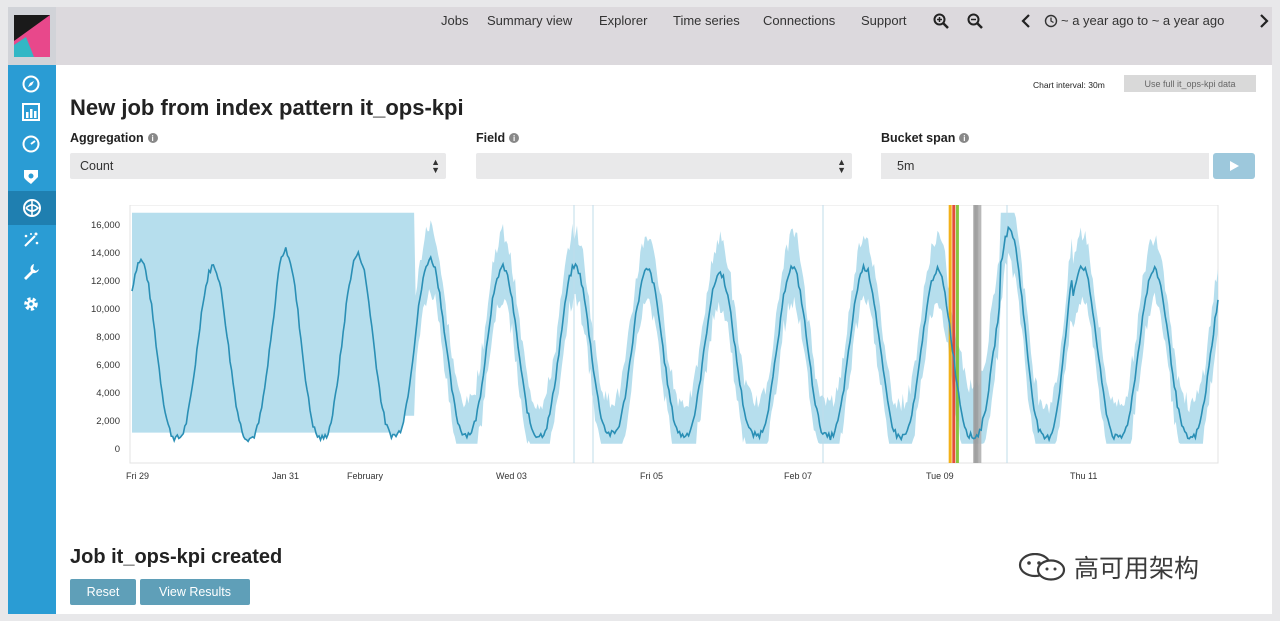 The width and height of the screenshot is (1280, 621). What do you see at coordinates (941, 21) in the screenshot?
I see `zoom-in-icon` at bounding box center [941, 21].